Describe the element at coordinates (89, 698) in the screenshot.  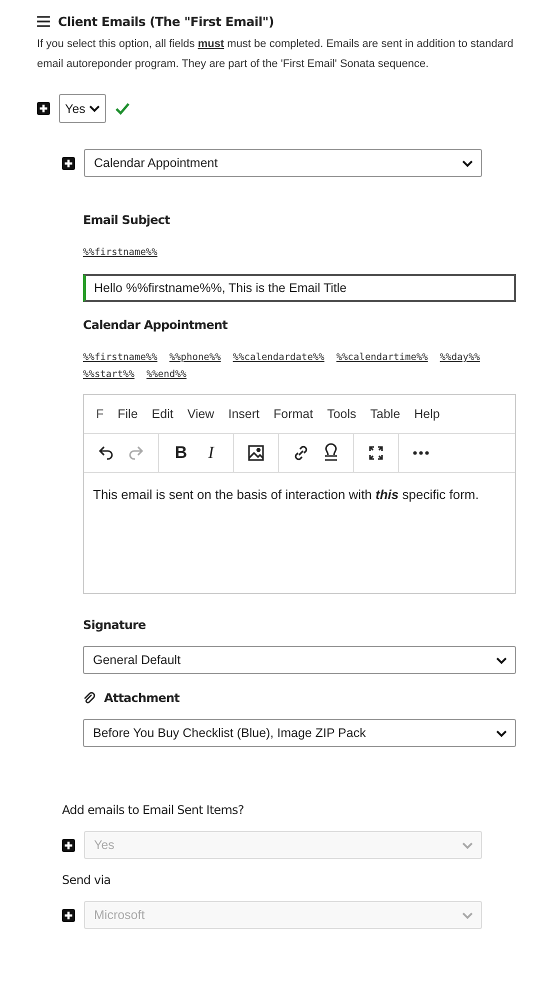
I see `paperclip-icon` at that location.